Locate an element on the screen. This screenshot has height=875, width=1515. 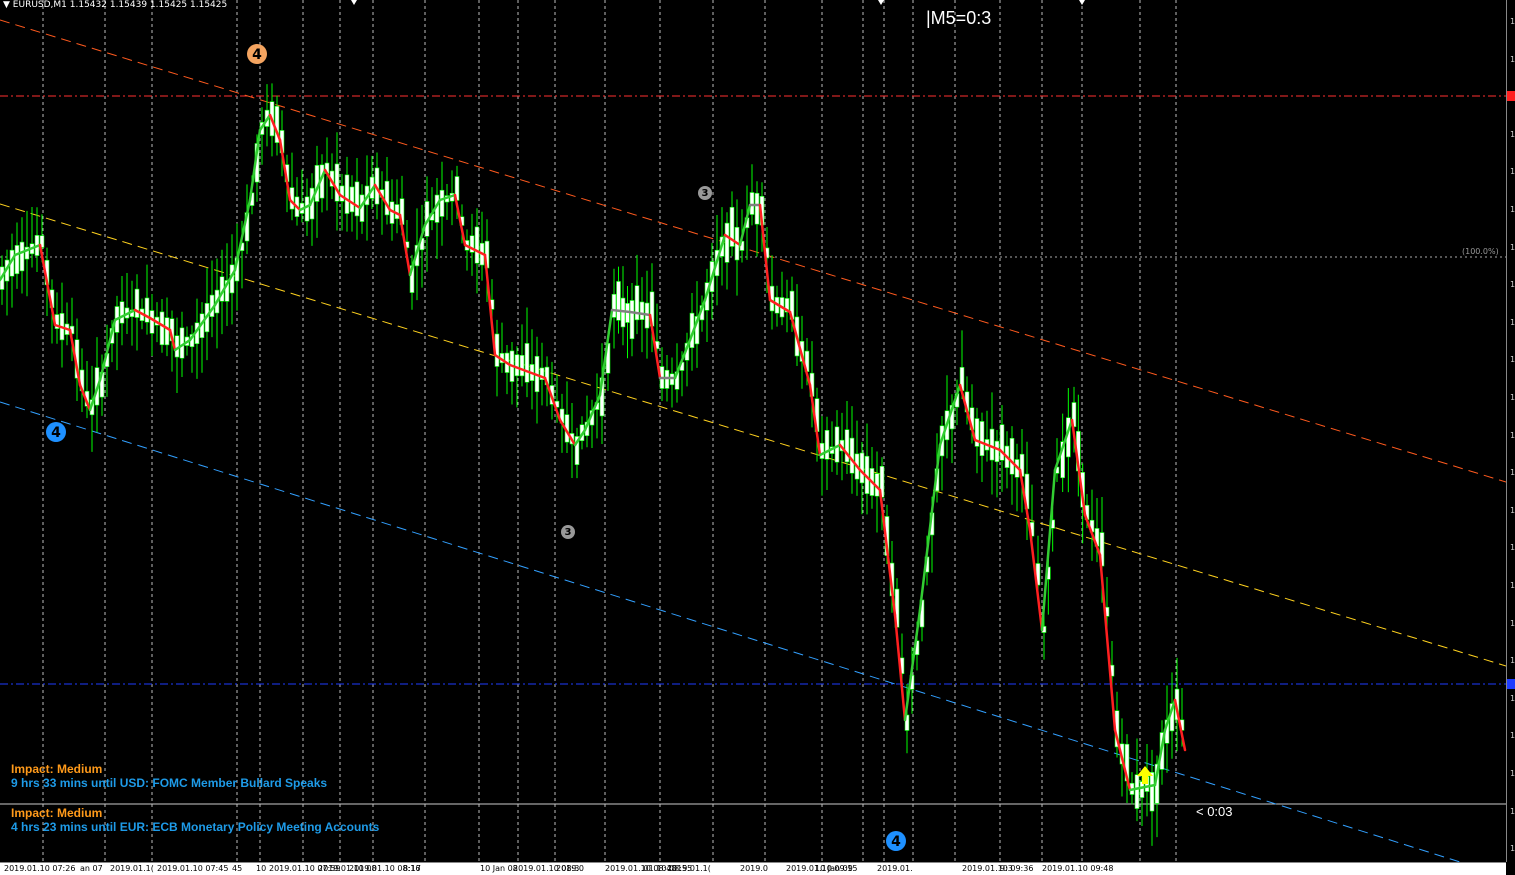
price-scale: 11111111111111111111111 is located at coordinates (1510, 431).